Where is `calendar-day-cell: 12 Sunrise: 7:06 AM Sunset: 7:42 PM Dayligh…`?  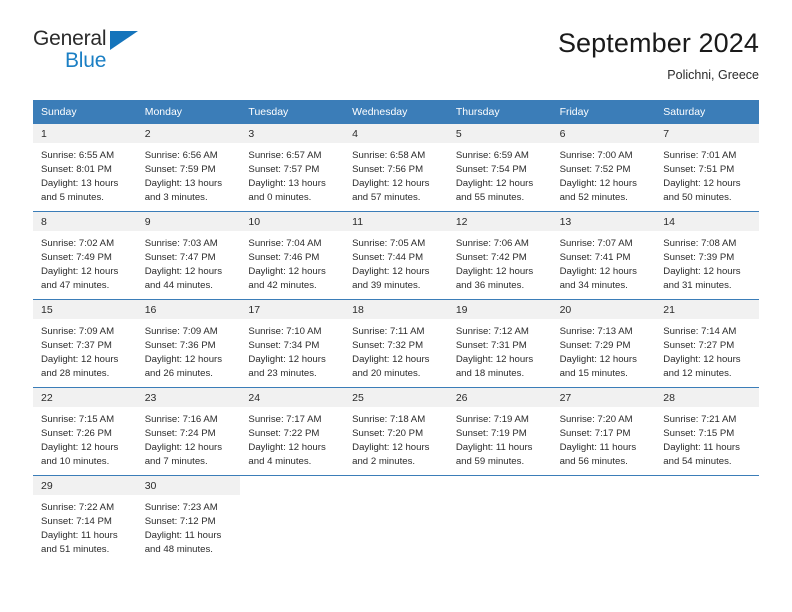 calendar-day-cell: 12 Sunrise: 7:06 AM Sunset: 7:42 PM Dayligh… is located at coordinates (499, 255).